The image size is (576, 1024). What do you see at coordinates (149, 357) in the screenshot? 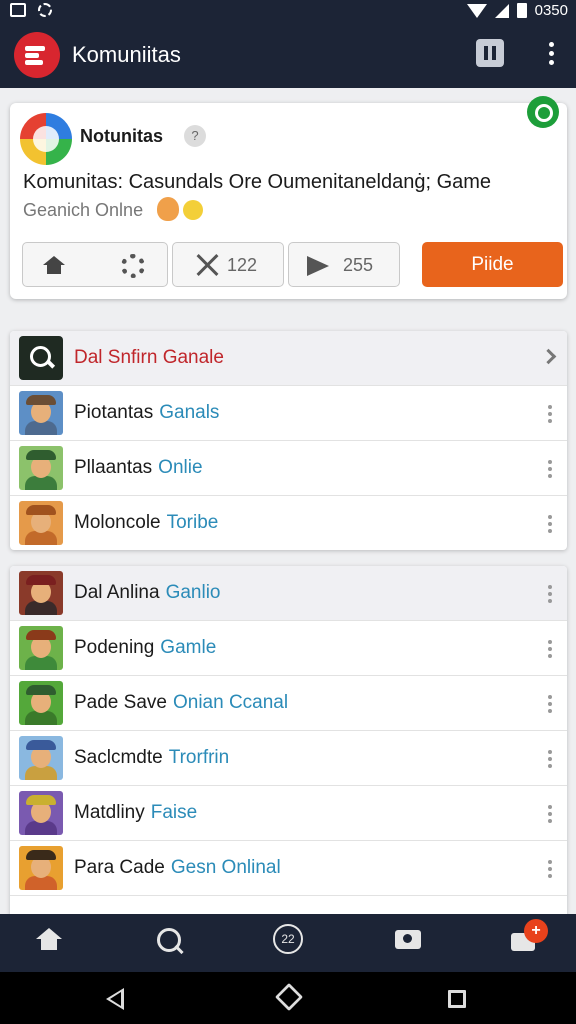
I see `list-header-title: Dal Snfirn Ganale` at bounding box center [149, 357].